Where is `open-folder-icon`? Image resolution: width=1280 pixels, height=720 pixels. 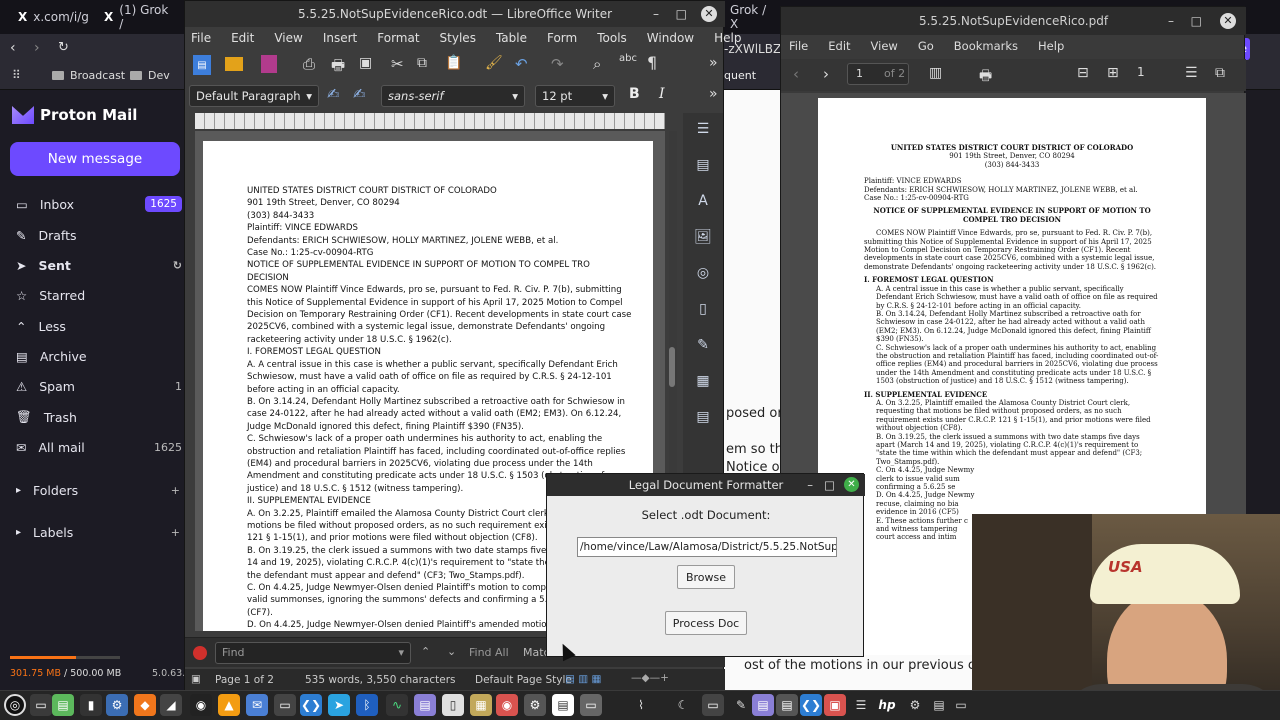
open-folder-icon is located at coordinates (234, 64).